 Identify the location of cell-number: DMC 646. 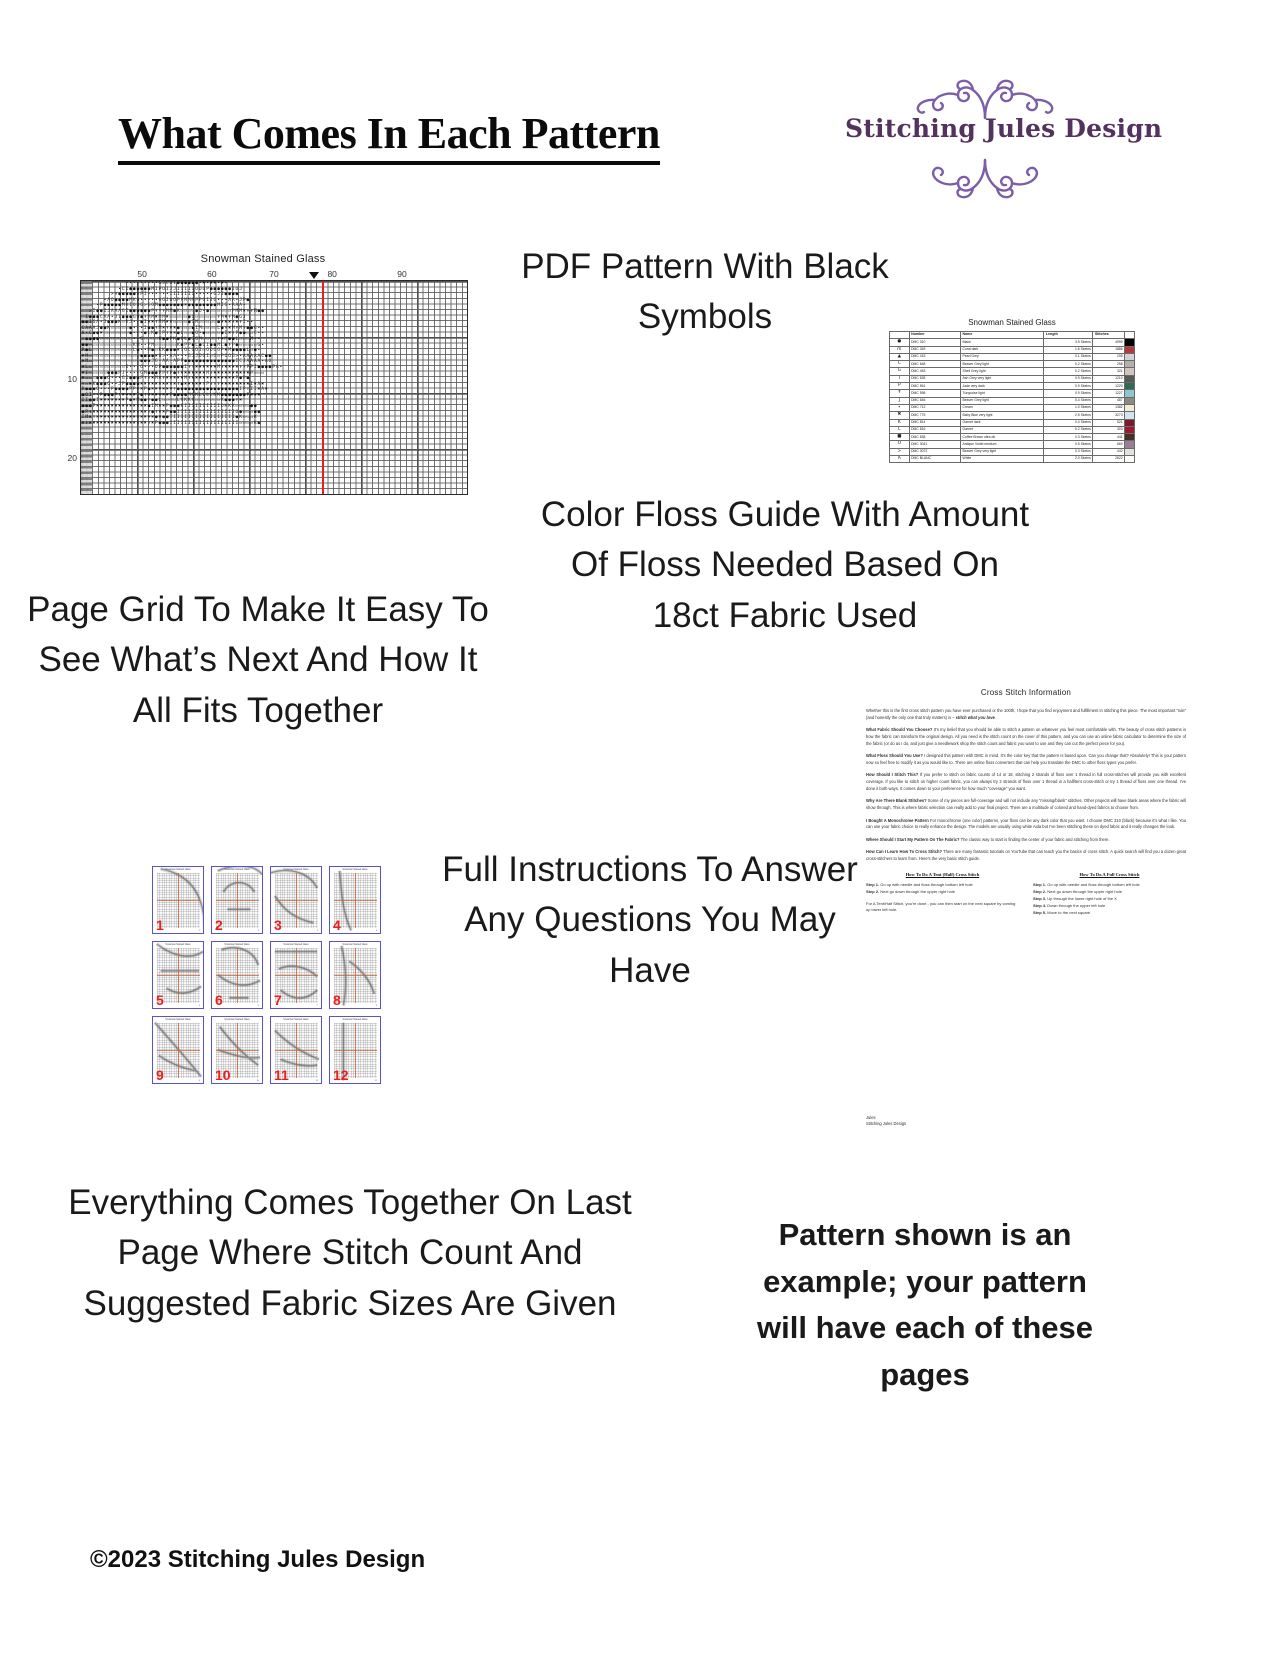
(935, 400).